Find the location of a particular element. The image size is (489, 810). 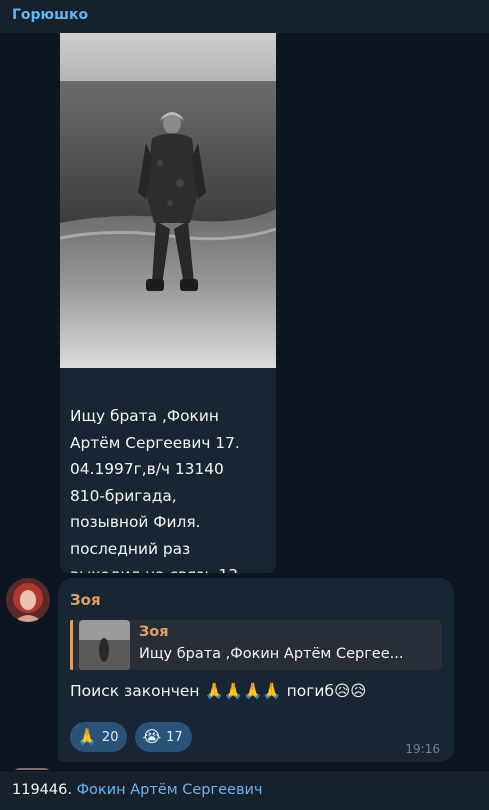

thumbnail-image is located at coordinates (104, 645).